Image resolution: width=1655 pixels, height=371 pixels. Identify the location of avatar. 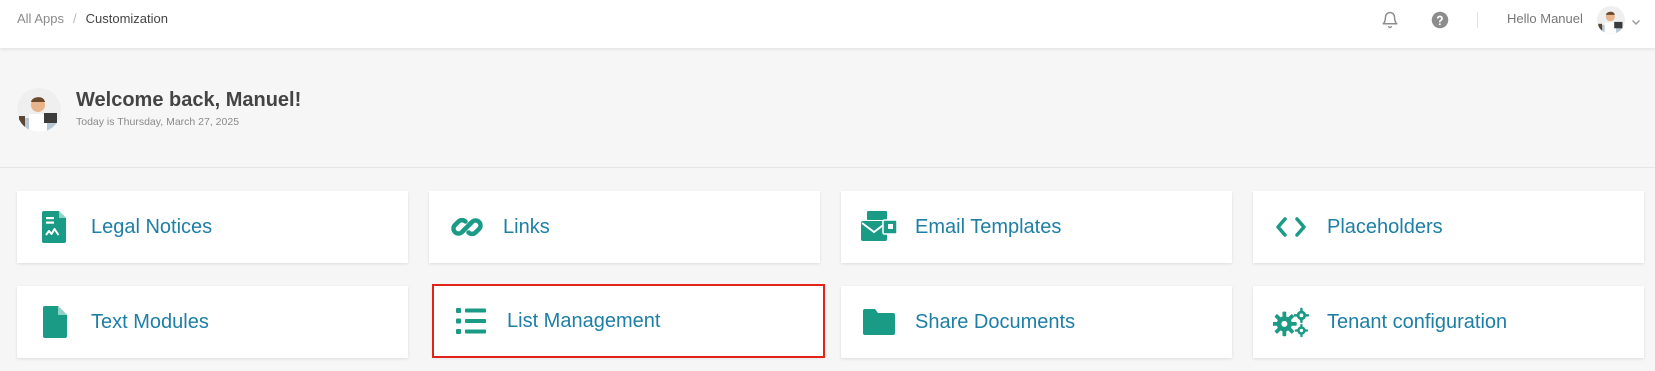
(39, 110).